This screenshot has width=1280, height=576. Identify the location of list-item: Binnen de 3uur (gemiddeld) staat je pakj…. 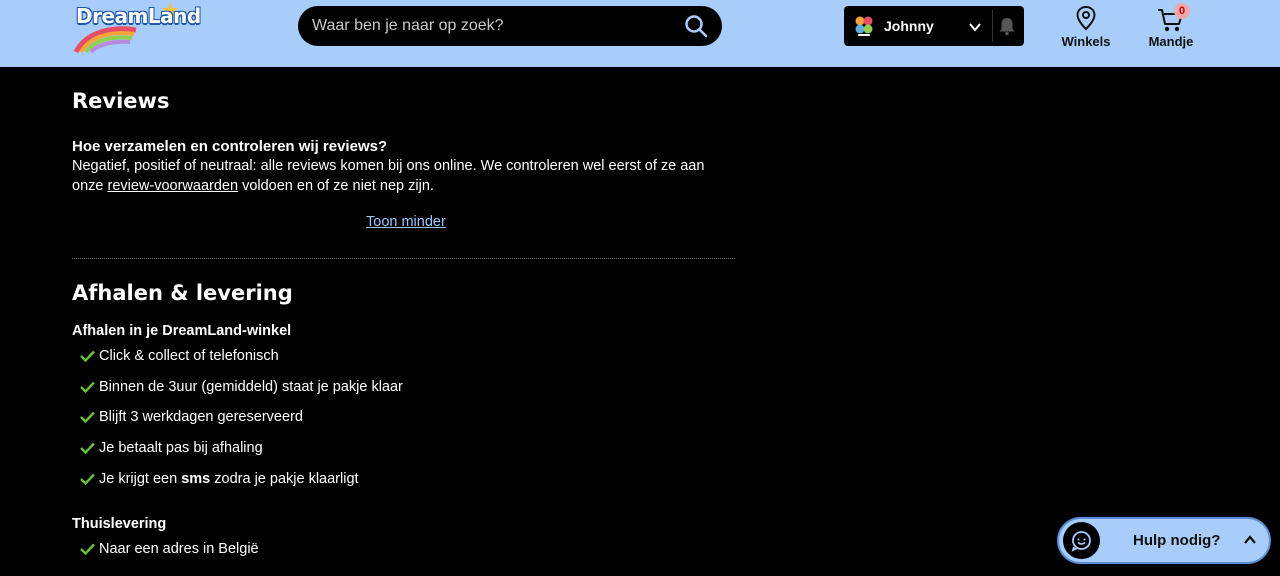
(241, 394).